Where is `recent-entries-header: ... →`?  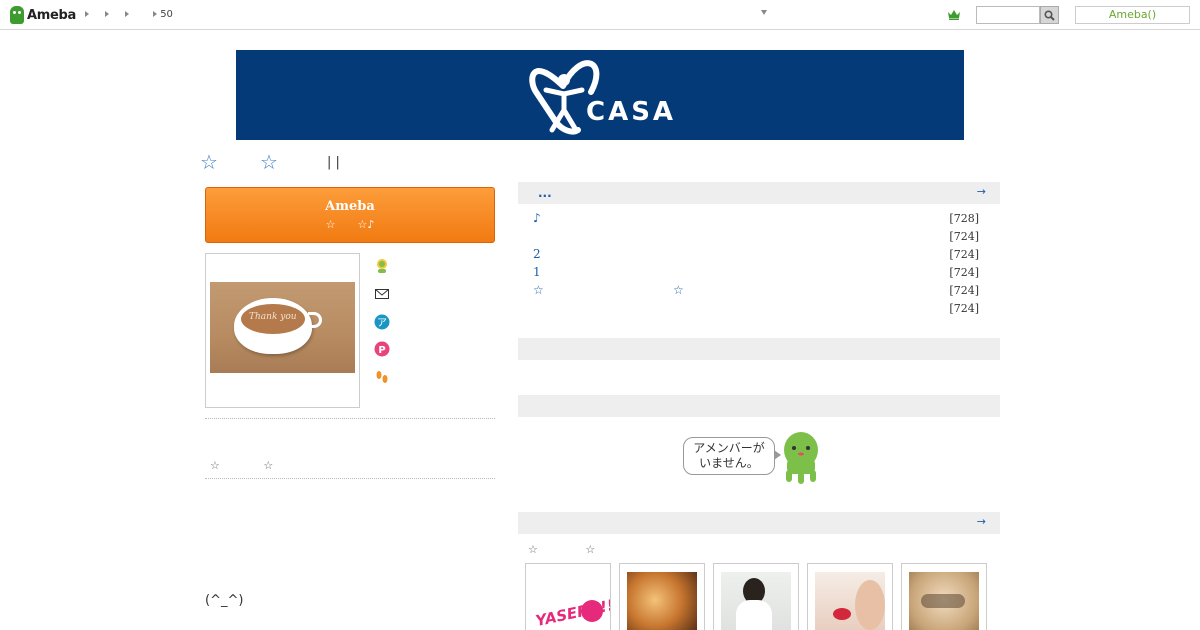 recent-entries-header: ... → is located at coordinates (759, 193).